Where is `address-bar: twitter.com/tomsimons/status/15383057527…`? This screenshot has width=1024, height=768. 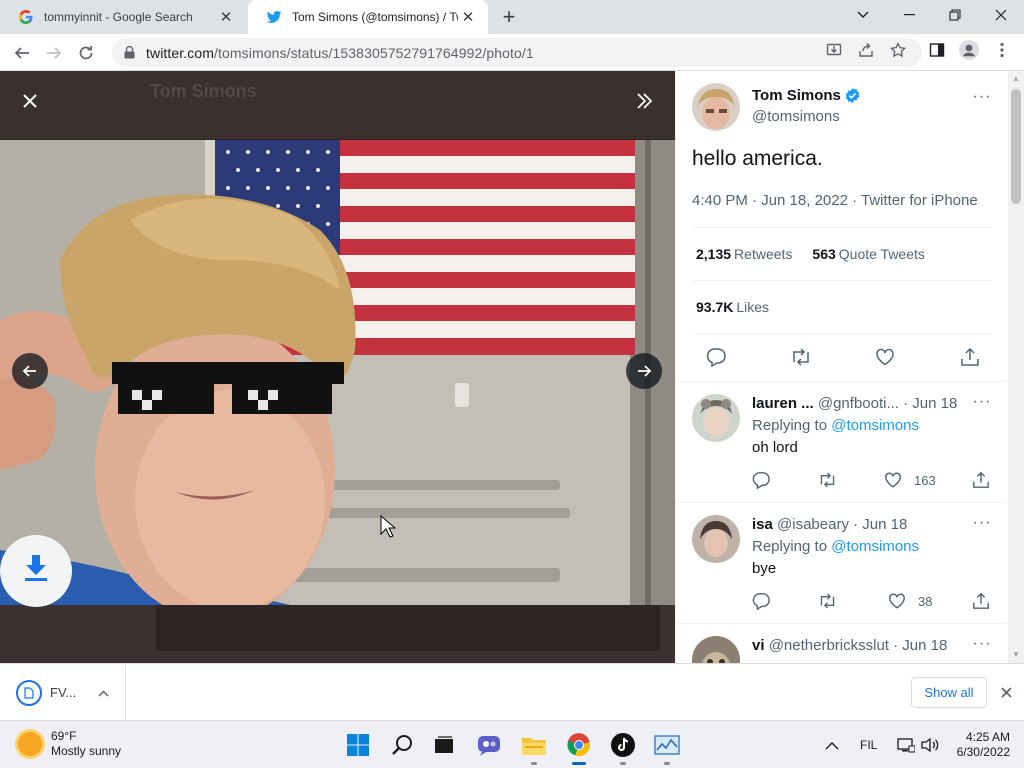
address-bar: twitter.com/tomsimons/status/15383057527… is located at coordinates (517, 52).